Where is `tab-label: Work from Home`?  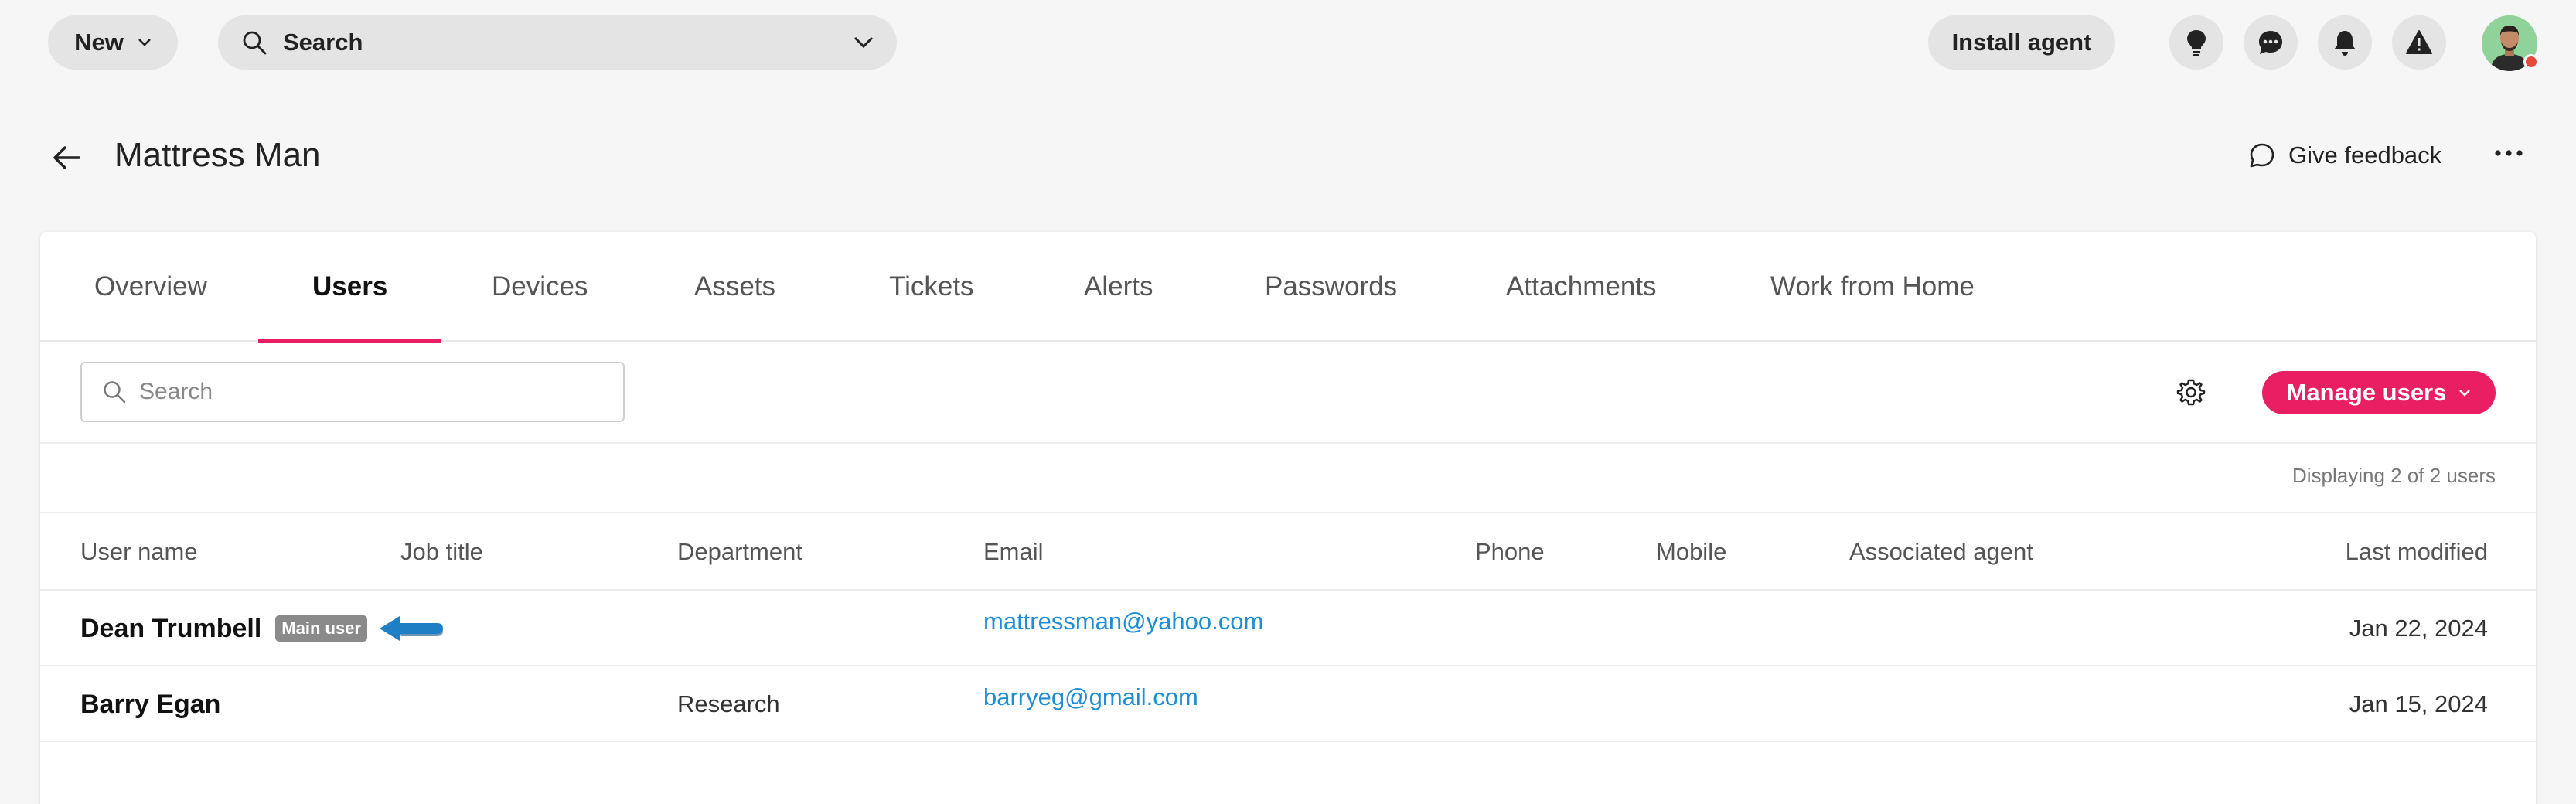 tab-label: Work from Home is located at coordinates (1873, 287).